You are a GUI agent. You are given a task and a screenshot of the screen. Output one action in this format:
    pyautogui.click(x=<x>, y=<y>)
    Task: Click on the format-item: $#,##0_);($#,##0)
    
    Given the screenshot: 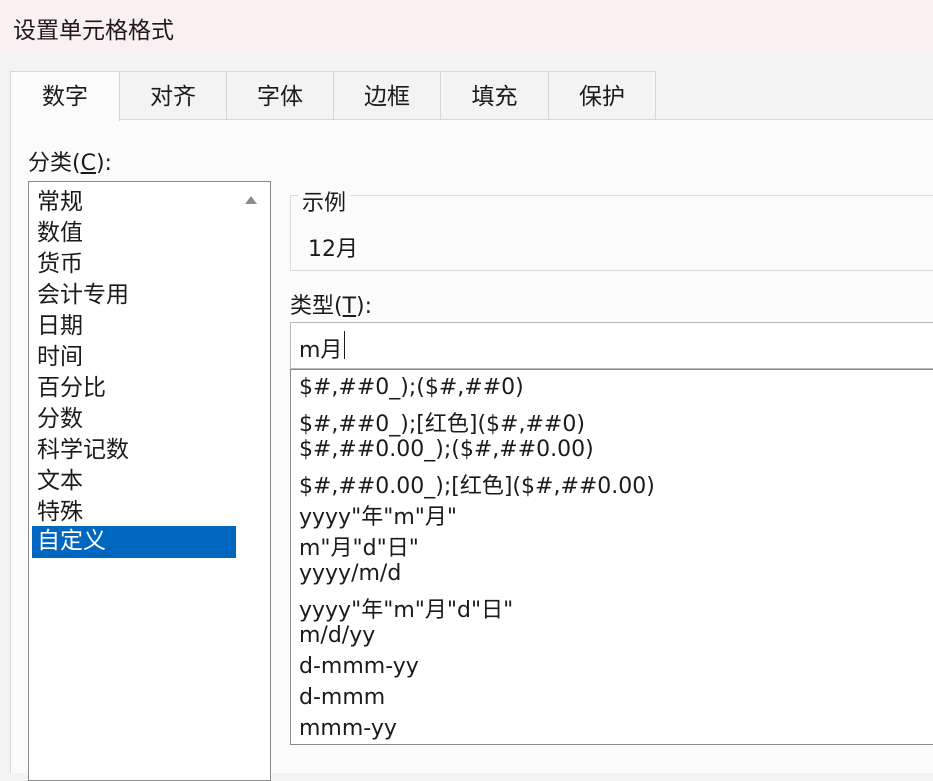 What is the action you would take?
    pyautogui.click(x=411, y=387)
    